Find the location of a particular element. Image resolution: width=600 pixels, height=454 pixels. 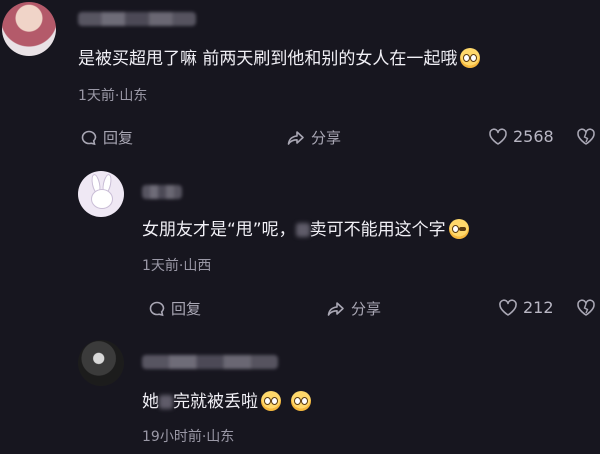

comment-text-content: 是被买超甩了嘛 前两天刷到他和别的女人在一起哦 is located at coordinates (268, 59).